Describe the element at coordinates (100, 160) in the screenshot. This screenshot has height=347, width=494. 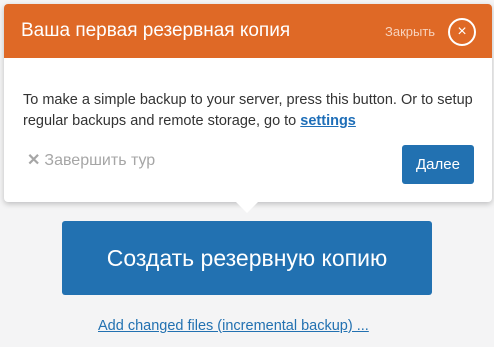
I see `end-tour-label: Завершить тур` at that location.